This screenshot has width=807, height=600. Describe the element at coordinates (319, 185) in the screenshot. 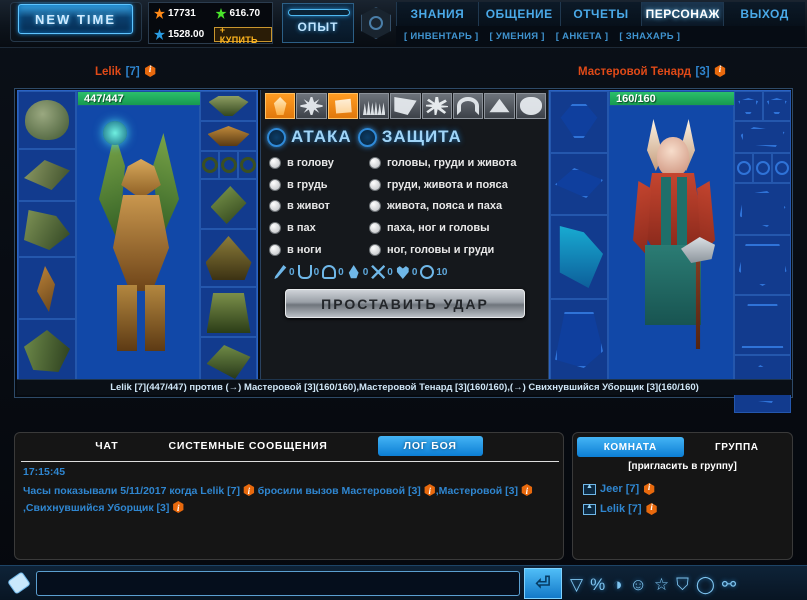

I see `attack-option-chest: в грудь` at that location.